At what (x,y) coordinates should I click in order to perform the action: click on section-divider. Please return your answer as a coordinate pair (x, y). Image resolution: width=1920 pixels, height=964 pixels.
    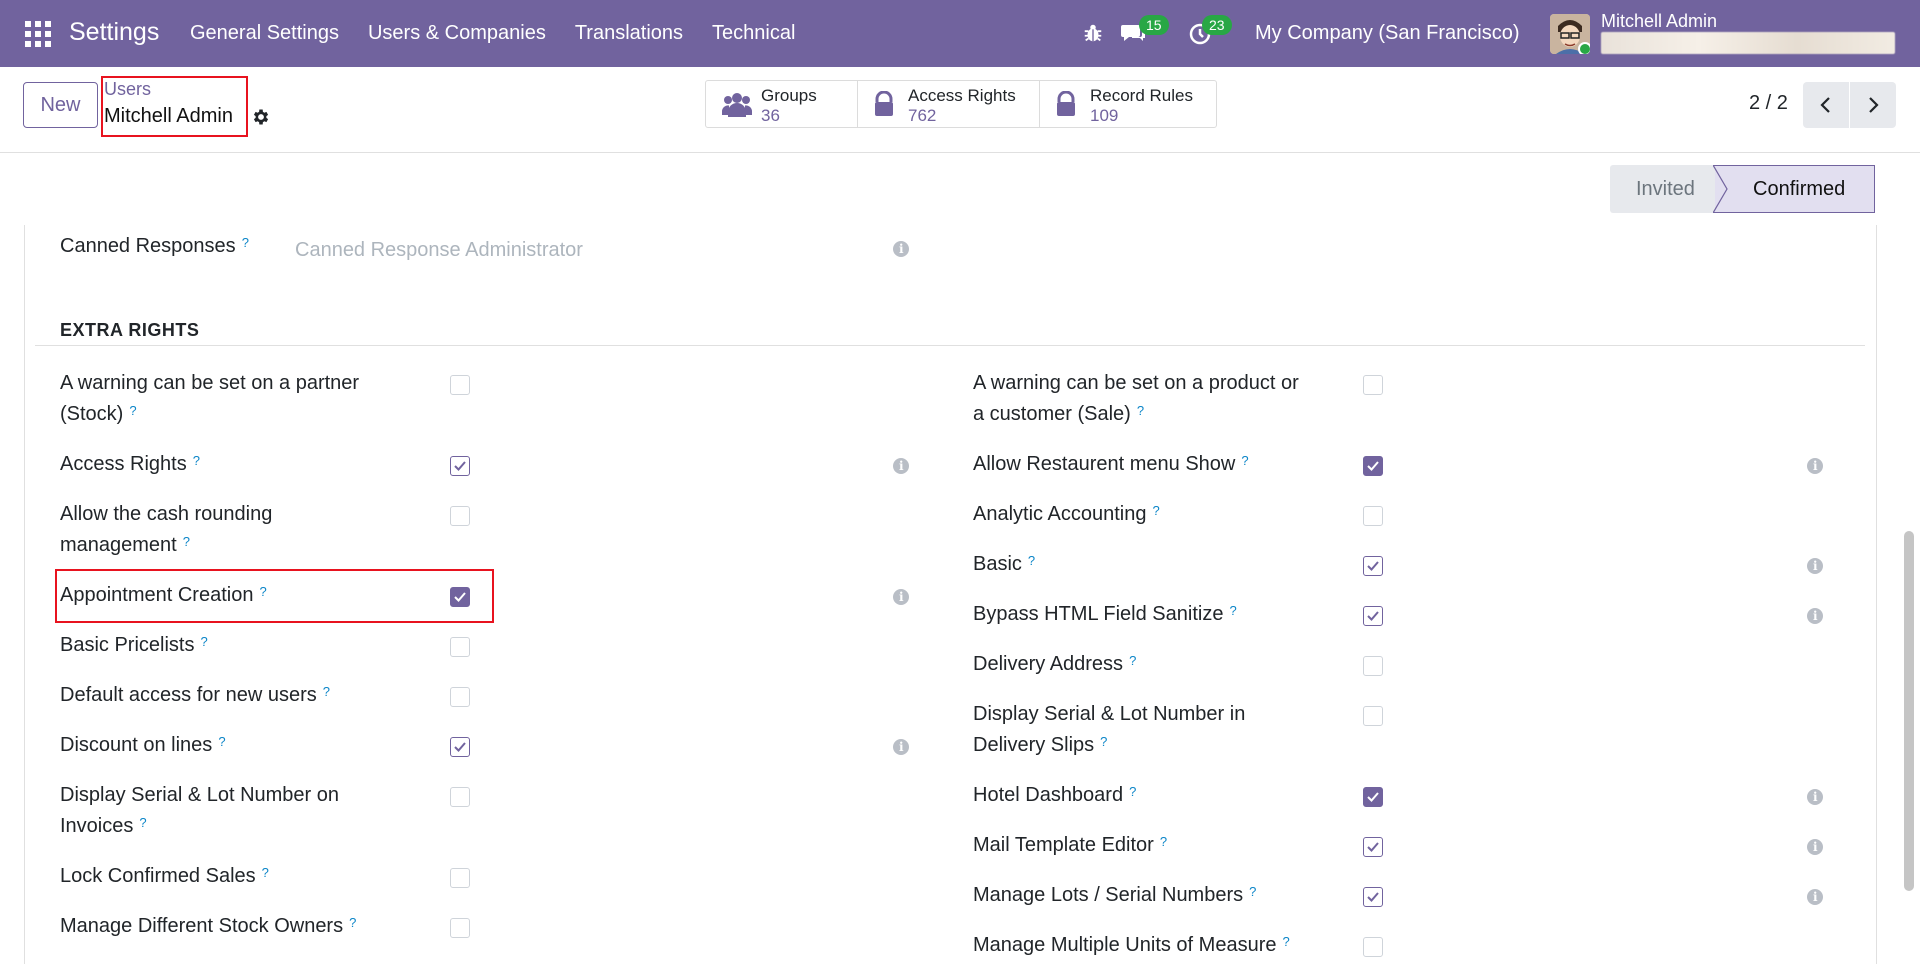
    Looking at the image, I should click on (950, 345).